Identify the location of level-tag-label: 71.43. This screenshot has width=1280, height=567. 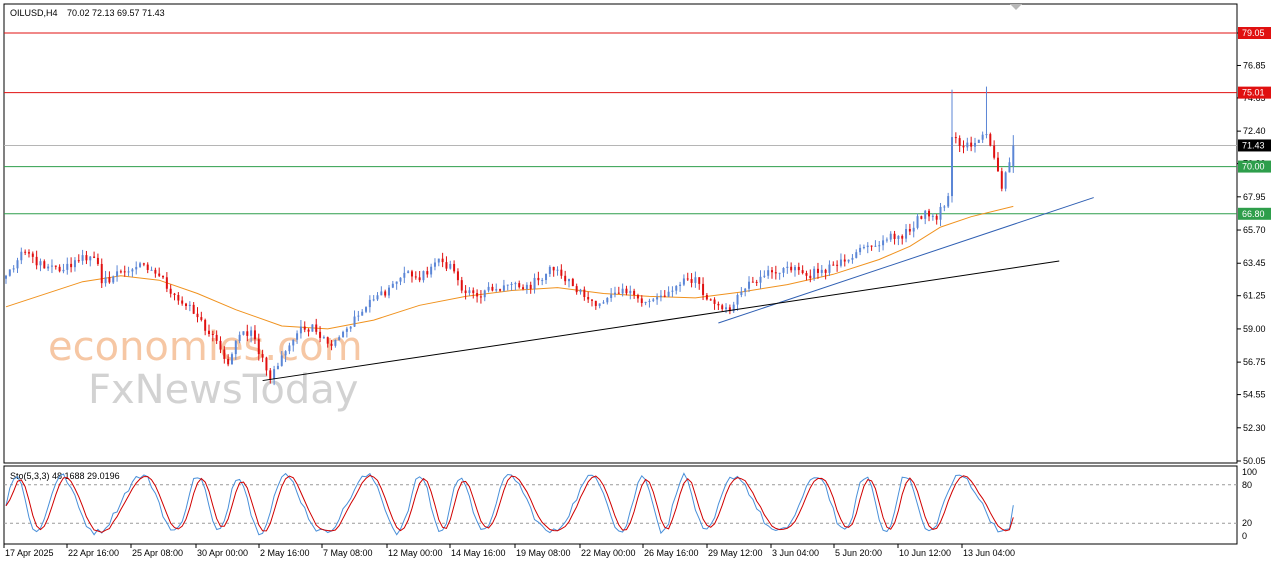
(1253, 145).